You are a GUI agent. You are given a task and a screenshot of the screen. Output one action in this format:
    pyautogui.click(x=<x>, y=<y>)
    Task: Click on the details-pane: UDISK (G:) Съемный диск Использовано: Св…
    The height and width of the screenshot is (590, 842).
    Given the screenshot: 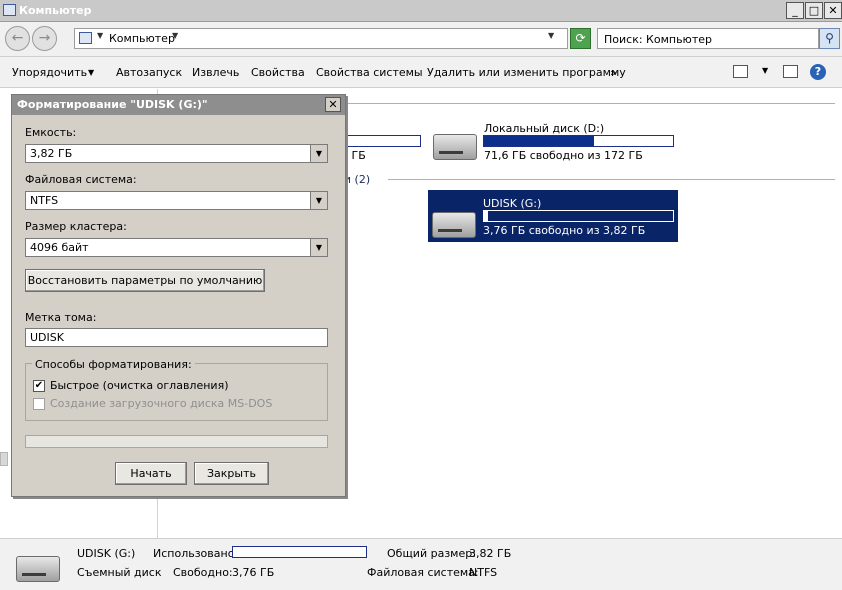 What is the action you would take?
    pyautogui.click(x=421, y=564)
    